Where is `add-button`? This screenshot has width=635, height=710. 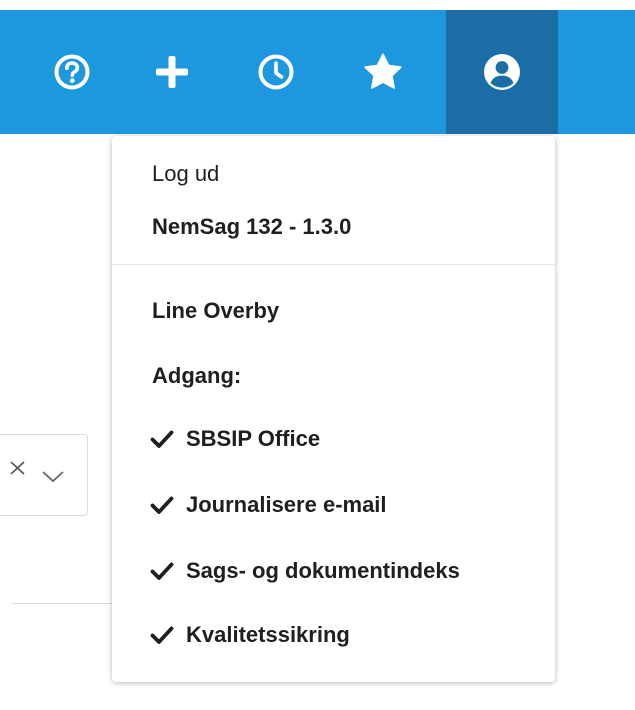 add-button is located at coordinates (172, 72).